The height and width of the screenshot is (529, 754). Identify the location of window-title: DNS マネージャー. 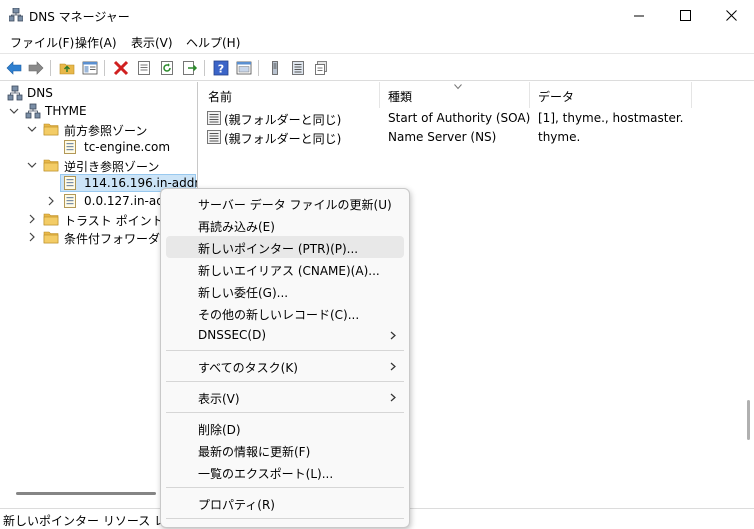
(79, 17).